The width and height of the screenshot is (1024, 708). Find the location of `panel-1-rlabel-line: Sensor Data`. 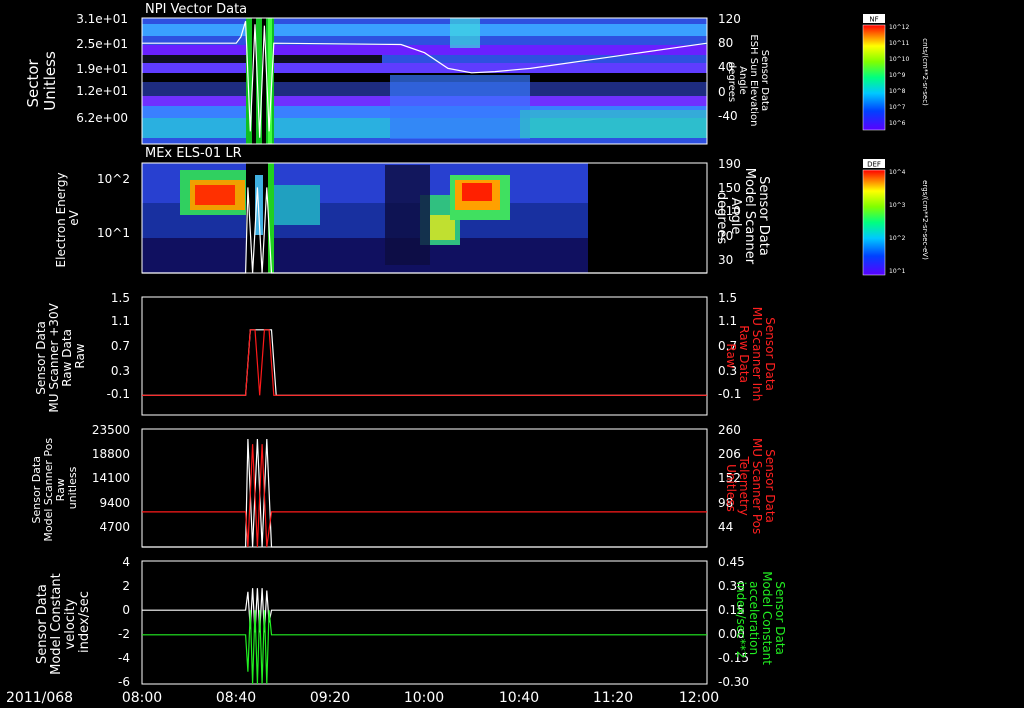

panel-1-rlabel-line: Sensor Data is located at coordinates (764, 80).